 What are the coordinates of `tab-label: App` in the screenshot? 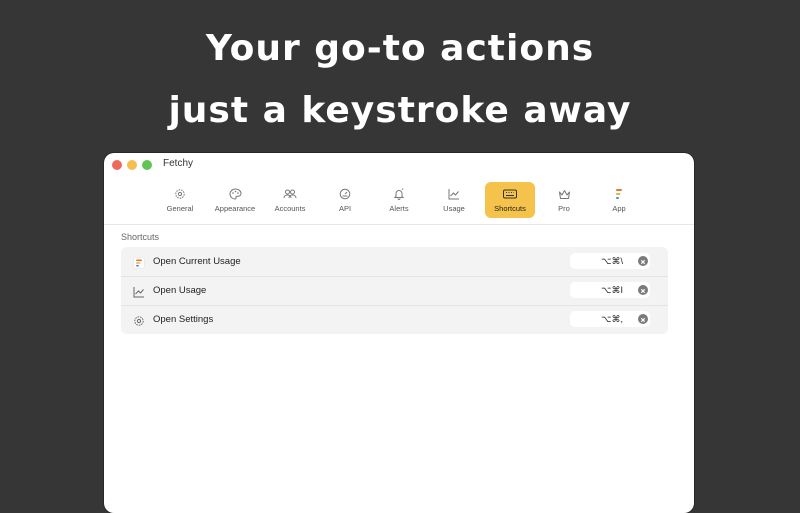 It's located at (619, 208).